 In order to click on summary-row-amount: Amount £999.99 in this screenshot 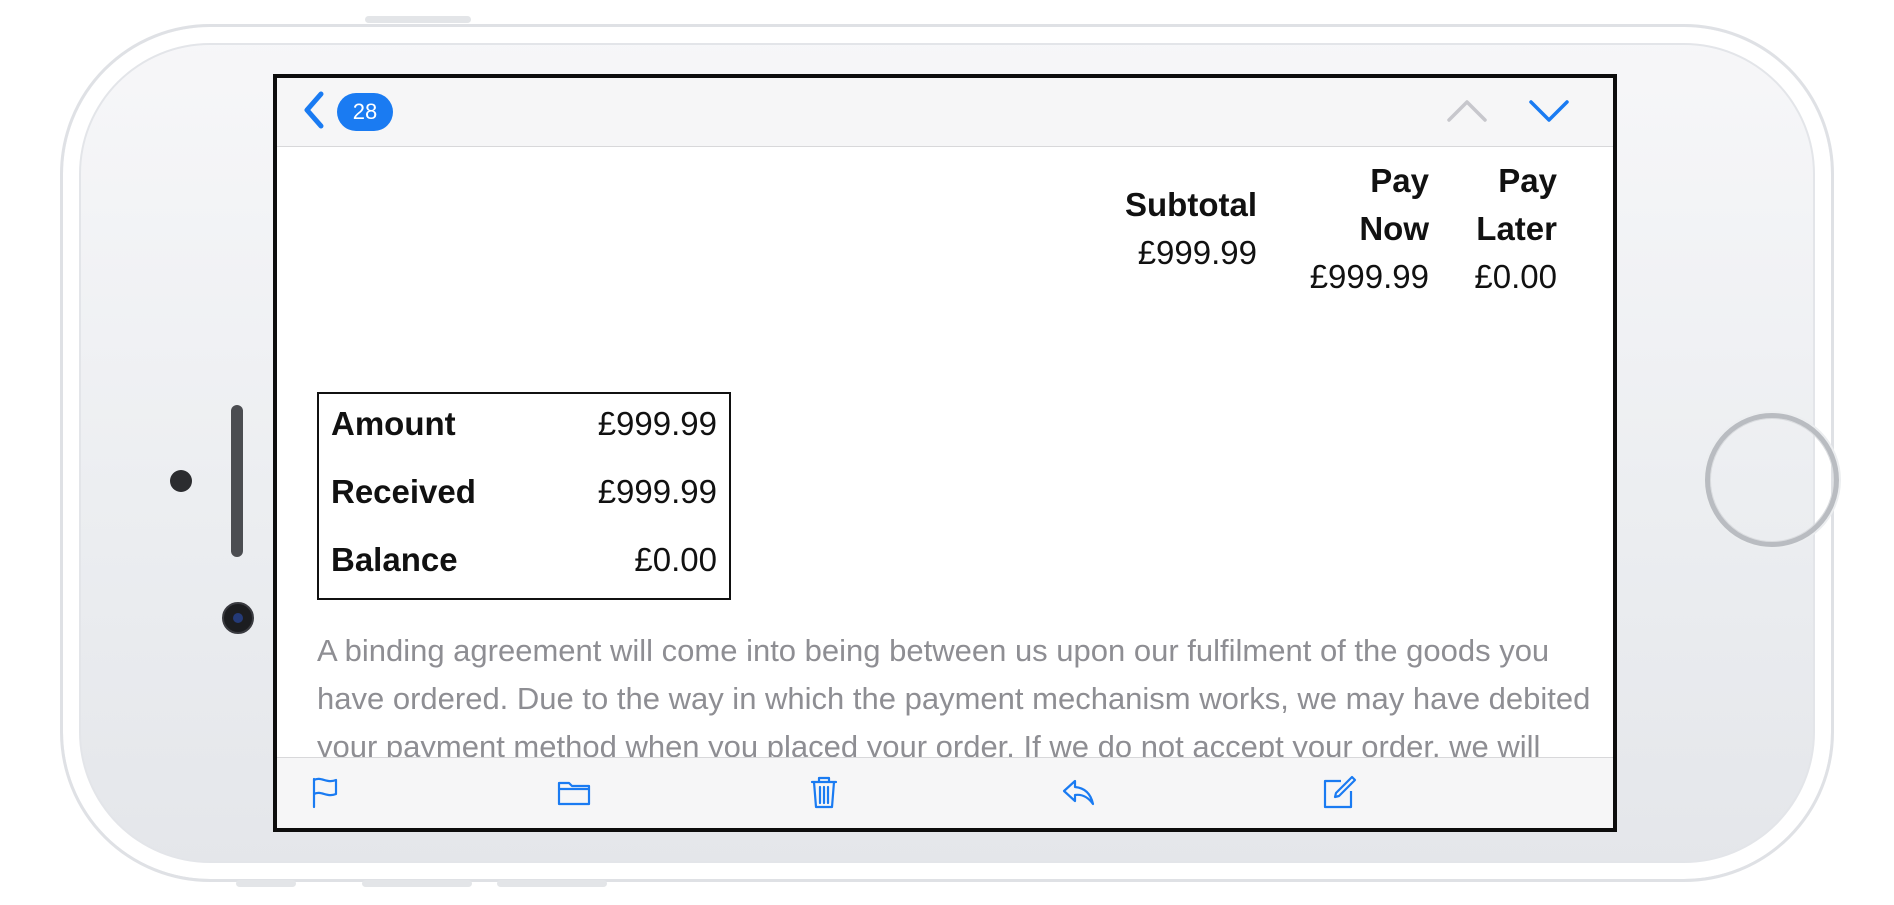, I will do `click(524, 424)`.